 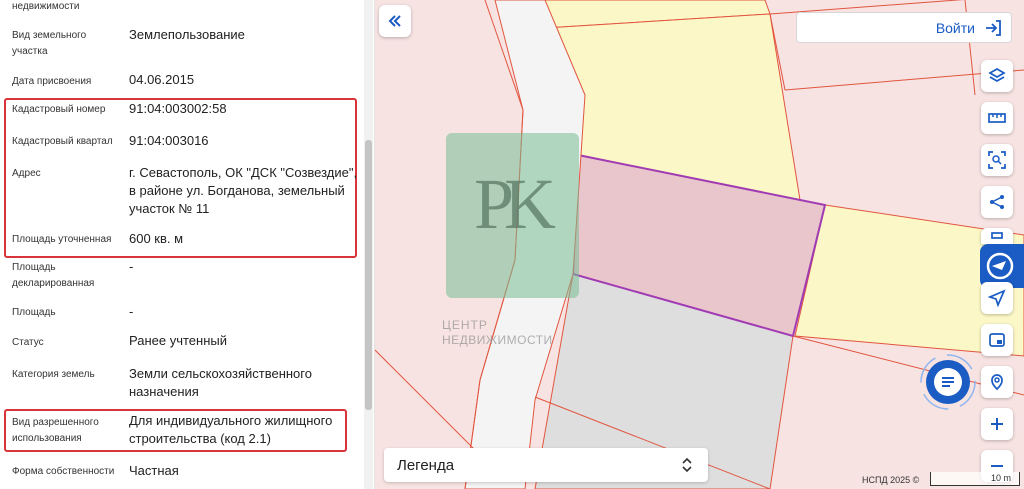 What do you see at coordinates (55, 430) in the screenshot?
I see `field-label: Вид разрешенного использования` at bounding box center [55, 430].